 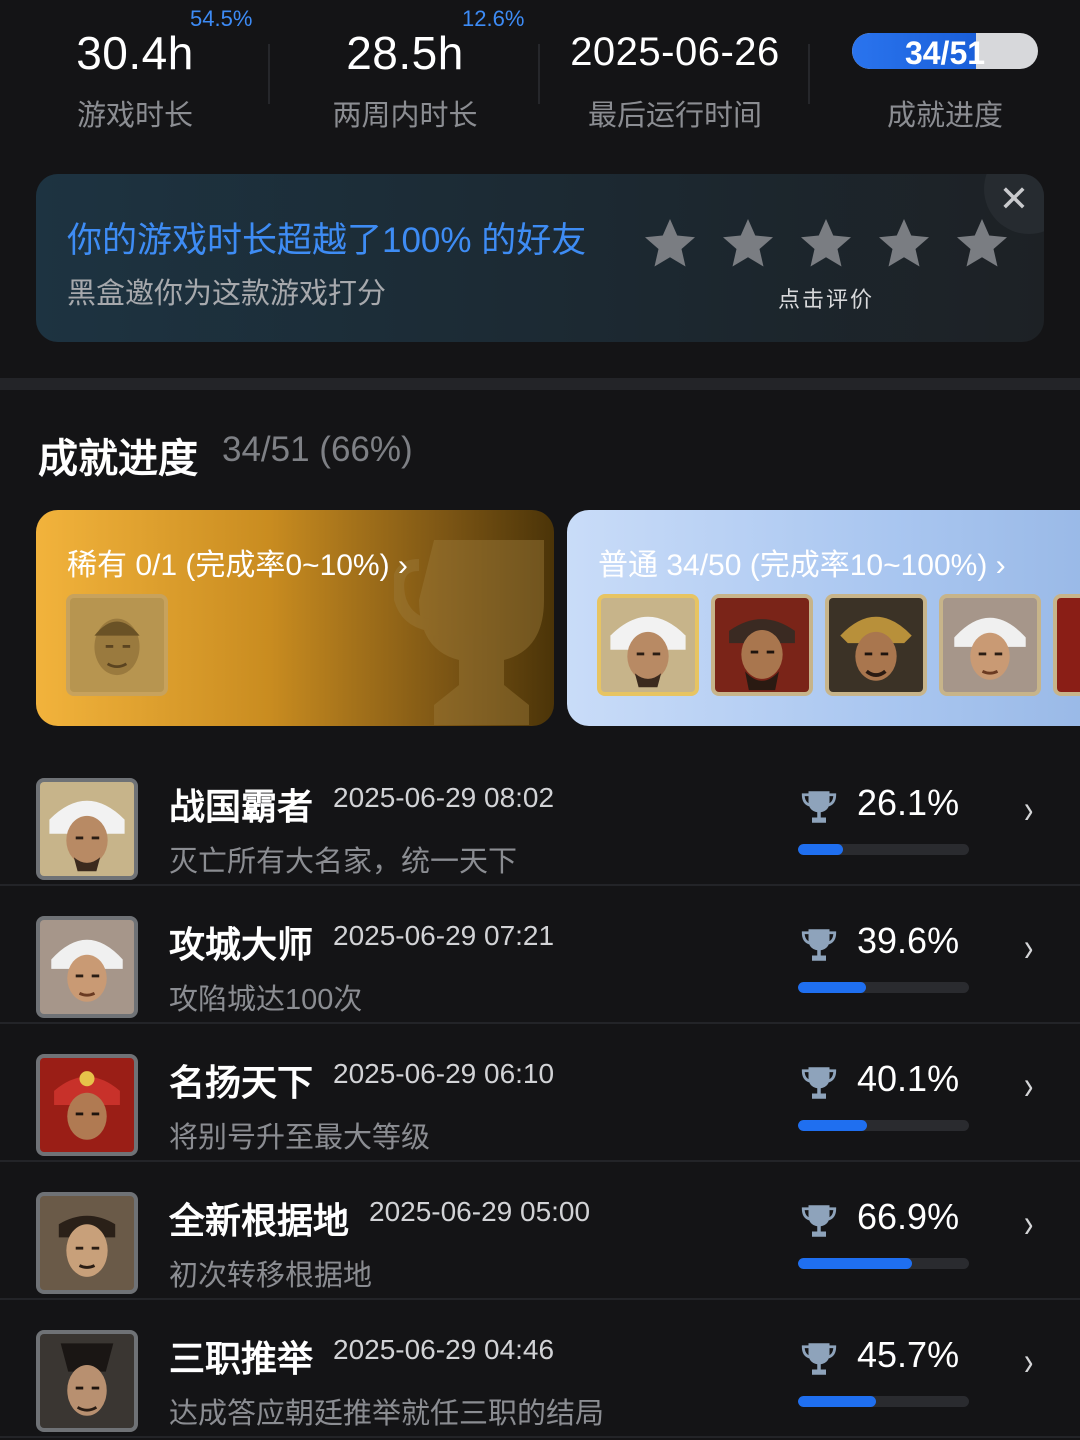 What do you see at coordinates (241, 944) in the screenshot?
I see `achievement-name: 攻城大师` at bounding box center [241, 944].